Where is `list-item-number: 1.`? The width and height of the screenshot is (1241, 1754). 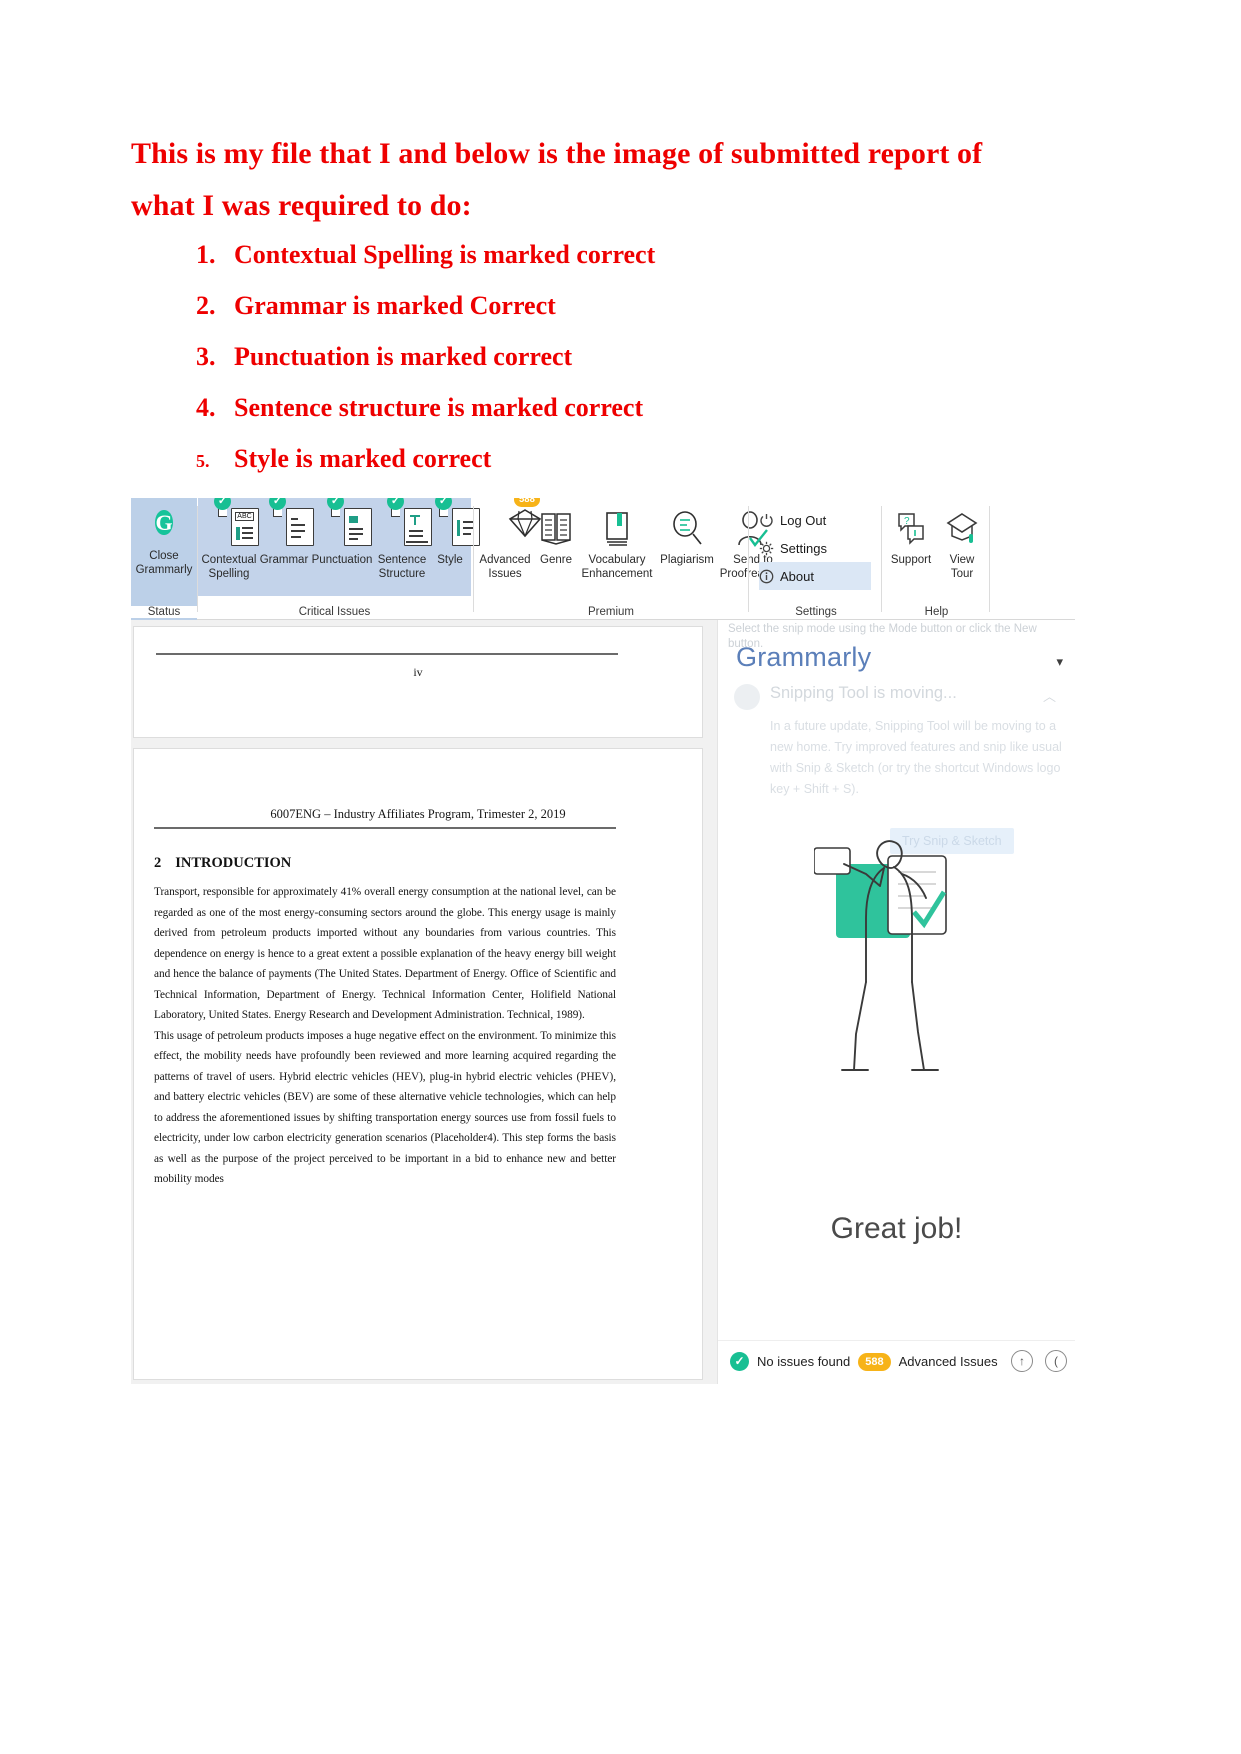
list-item-number: 1. is located at coordinates (206, 254).